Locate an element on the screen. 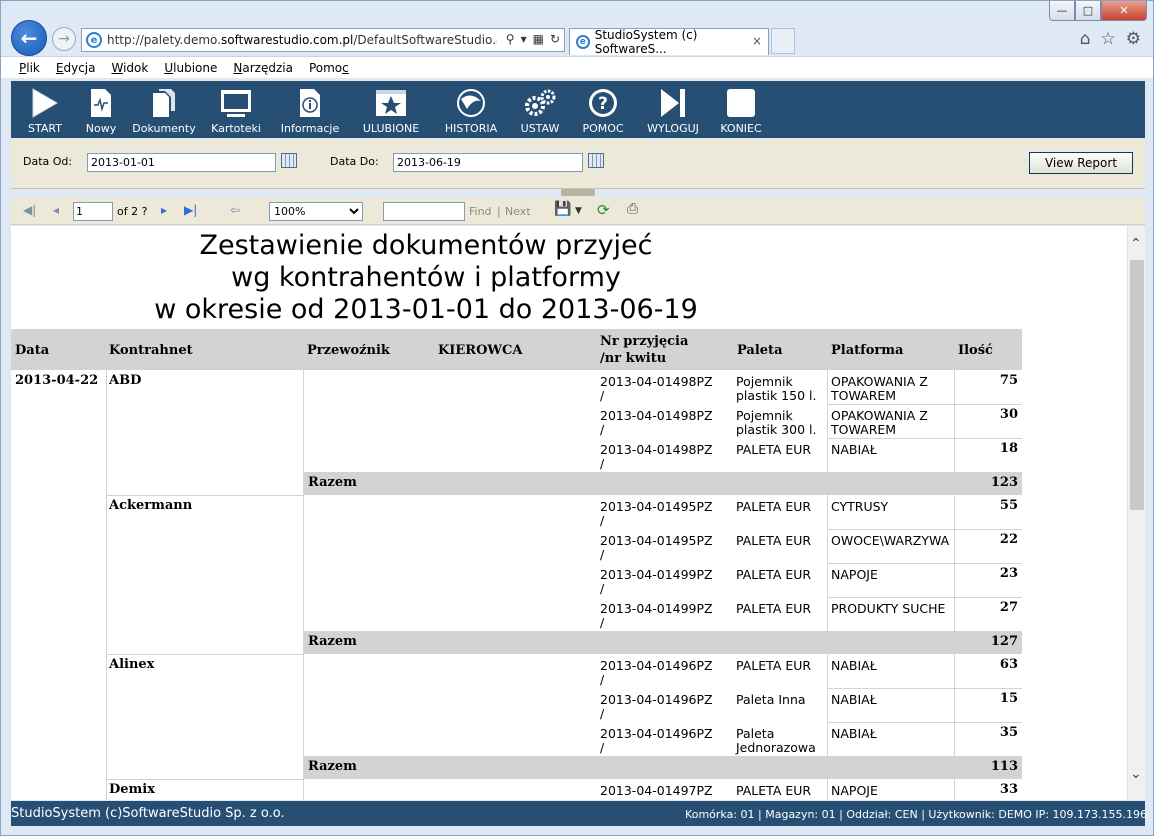 The image size is (1154, 836). settings-gear-icon: ⚙ is located at coordinates (1133, 39).